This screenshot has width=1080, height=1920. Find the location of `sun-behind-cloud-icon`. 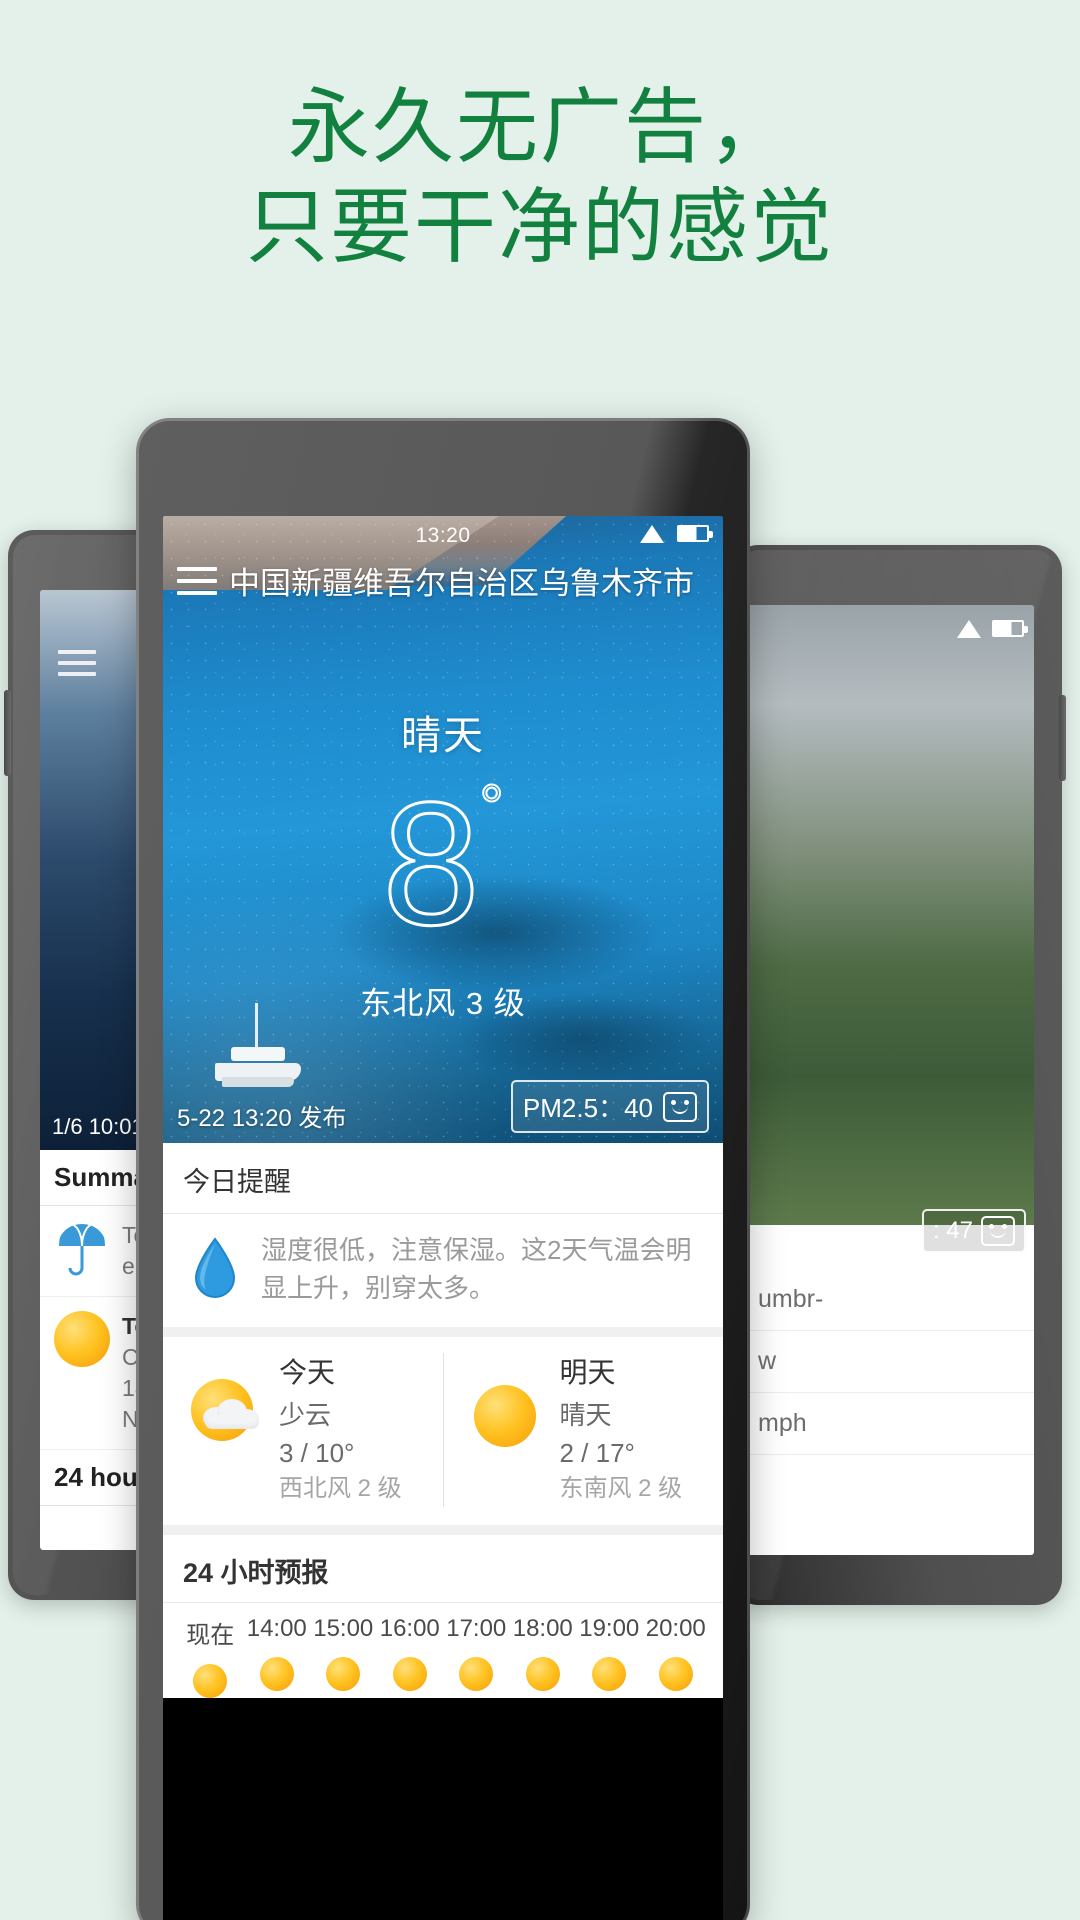

sun-behind-cloud-icon is located at coordinates (224, 1408).